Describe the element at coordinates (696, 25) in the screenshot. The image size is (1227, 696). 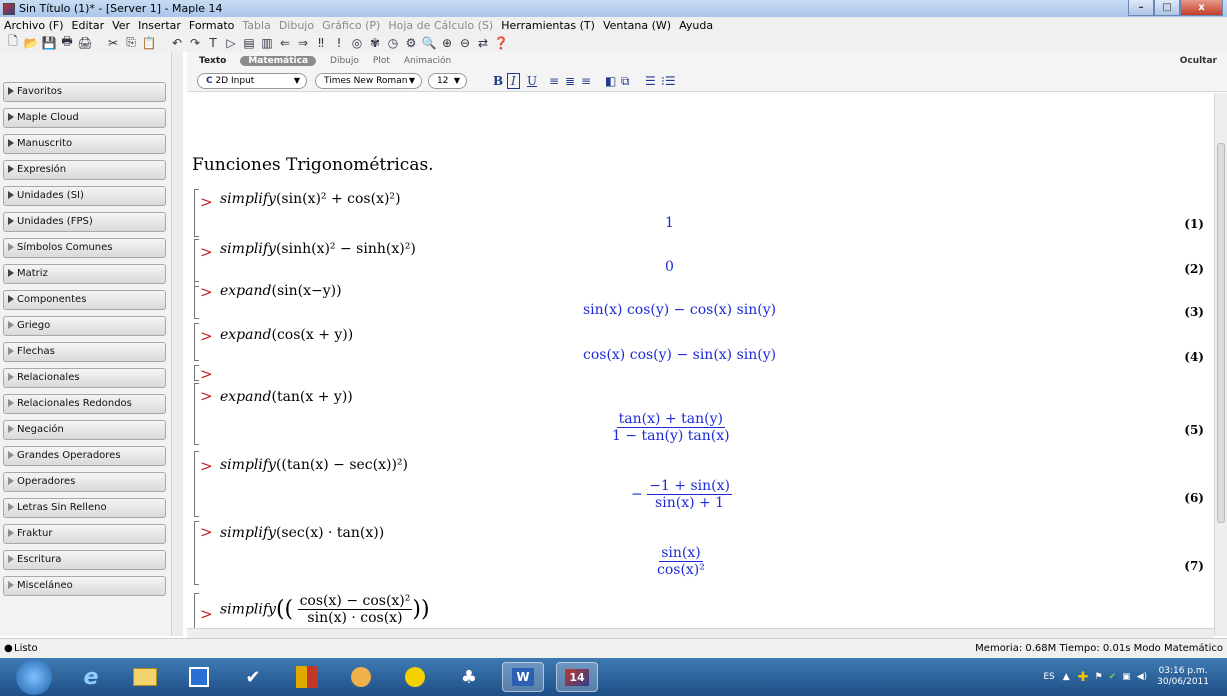
I see `menu-ayuda: Ayuda` at that location.